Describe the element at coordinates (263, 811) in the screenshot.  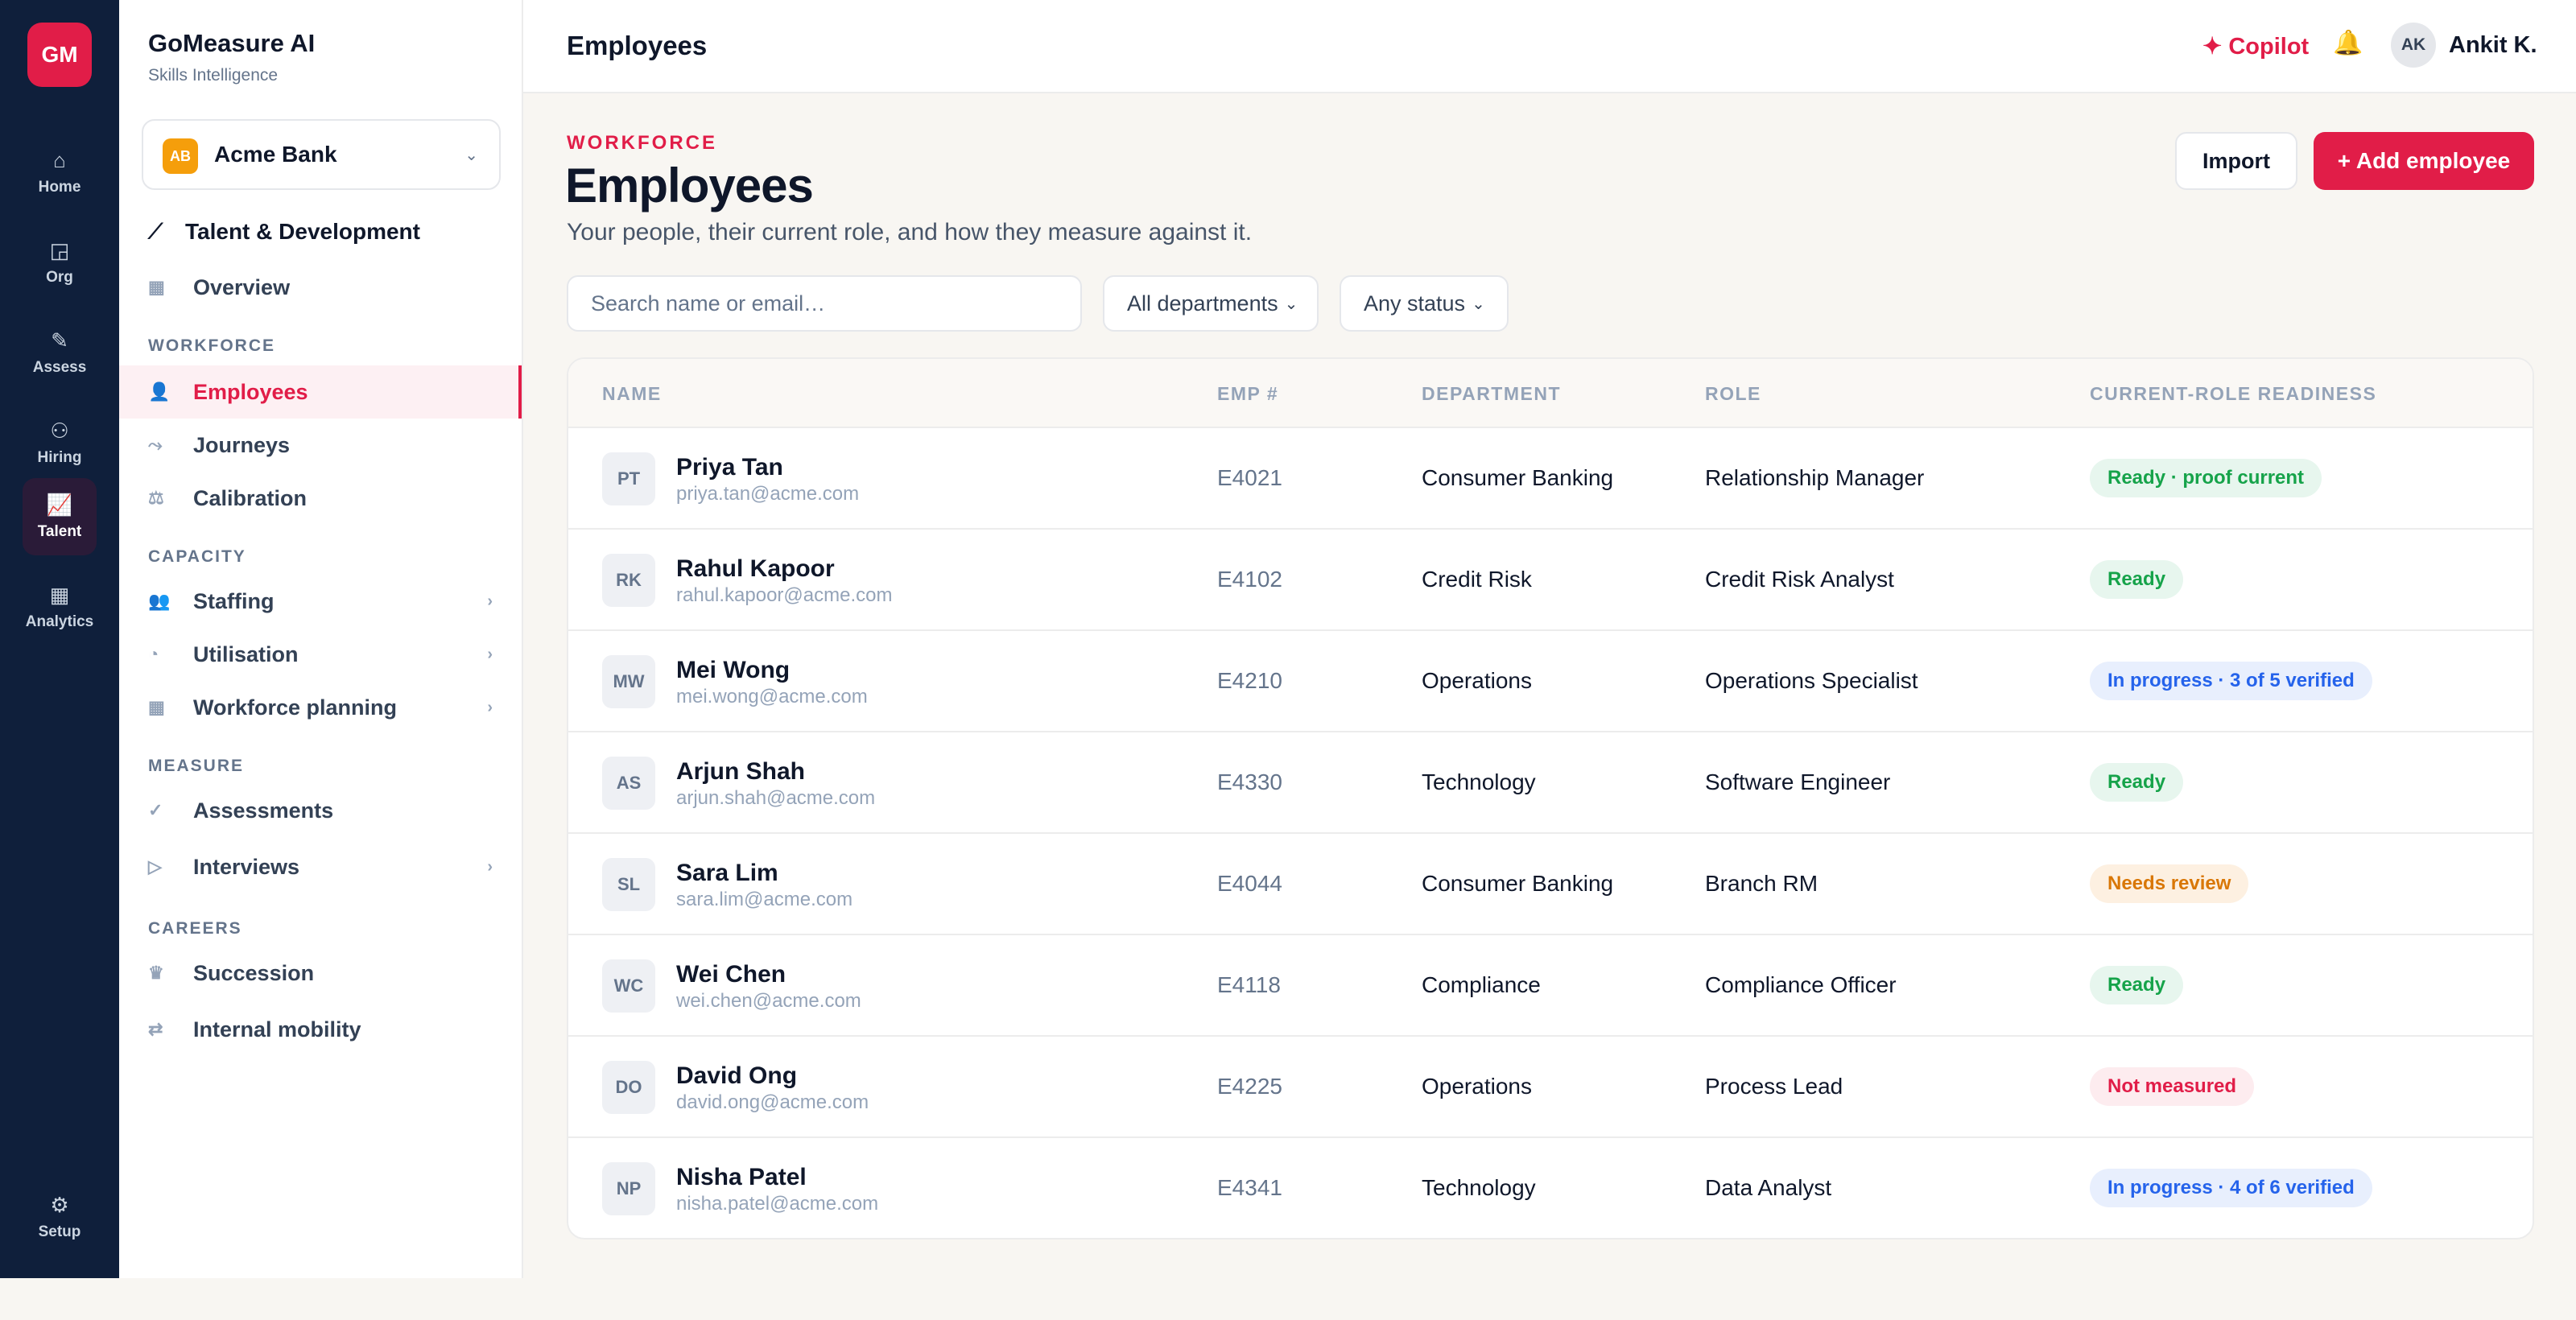
I see `sidebar-item-label: Assessments` at that location.